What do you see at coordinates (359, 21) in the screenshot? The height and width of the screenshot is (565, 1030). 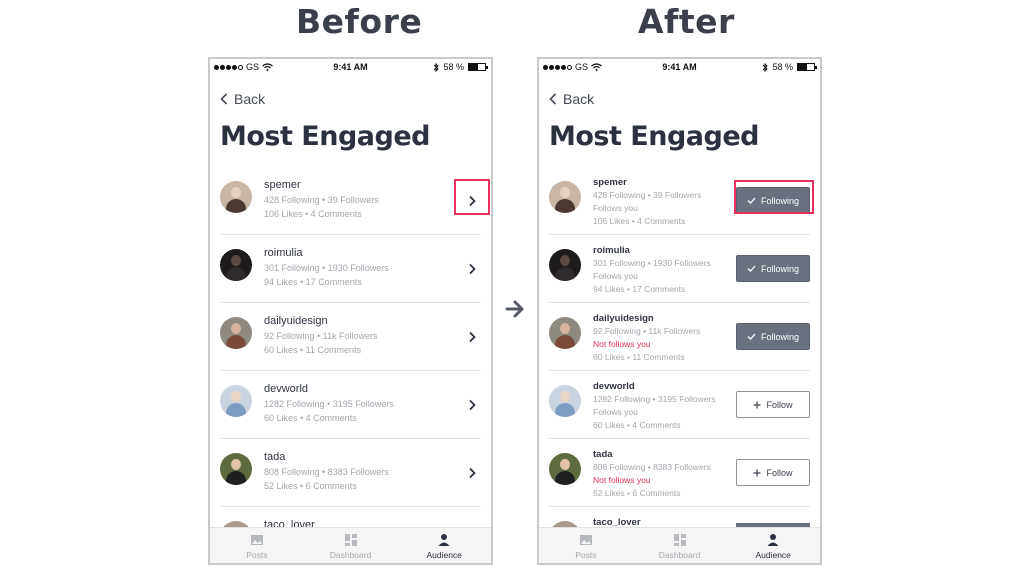 I see `before-heading: Before` at bounding box center [359, 21].